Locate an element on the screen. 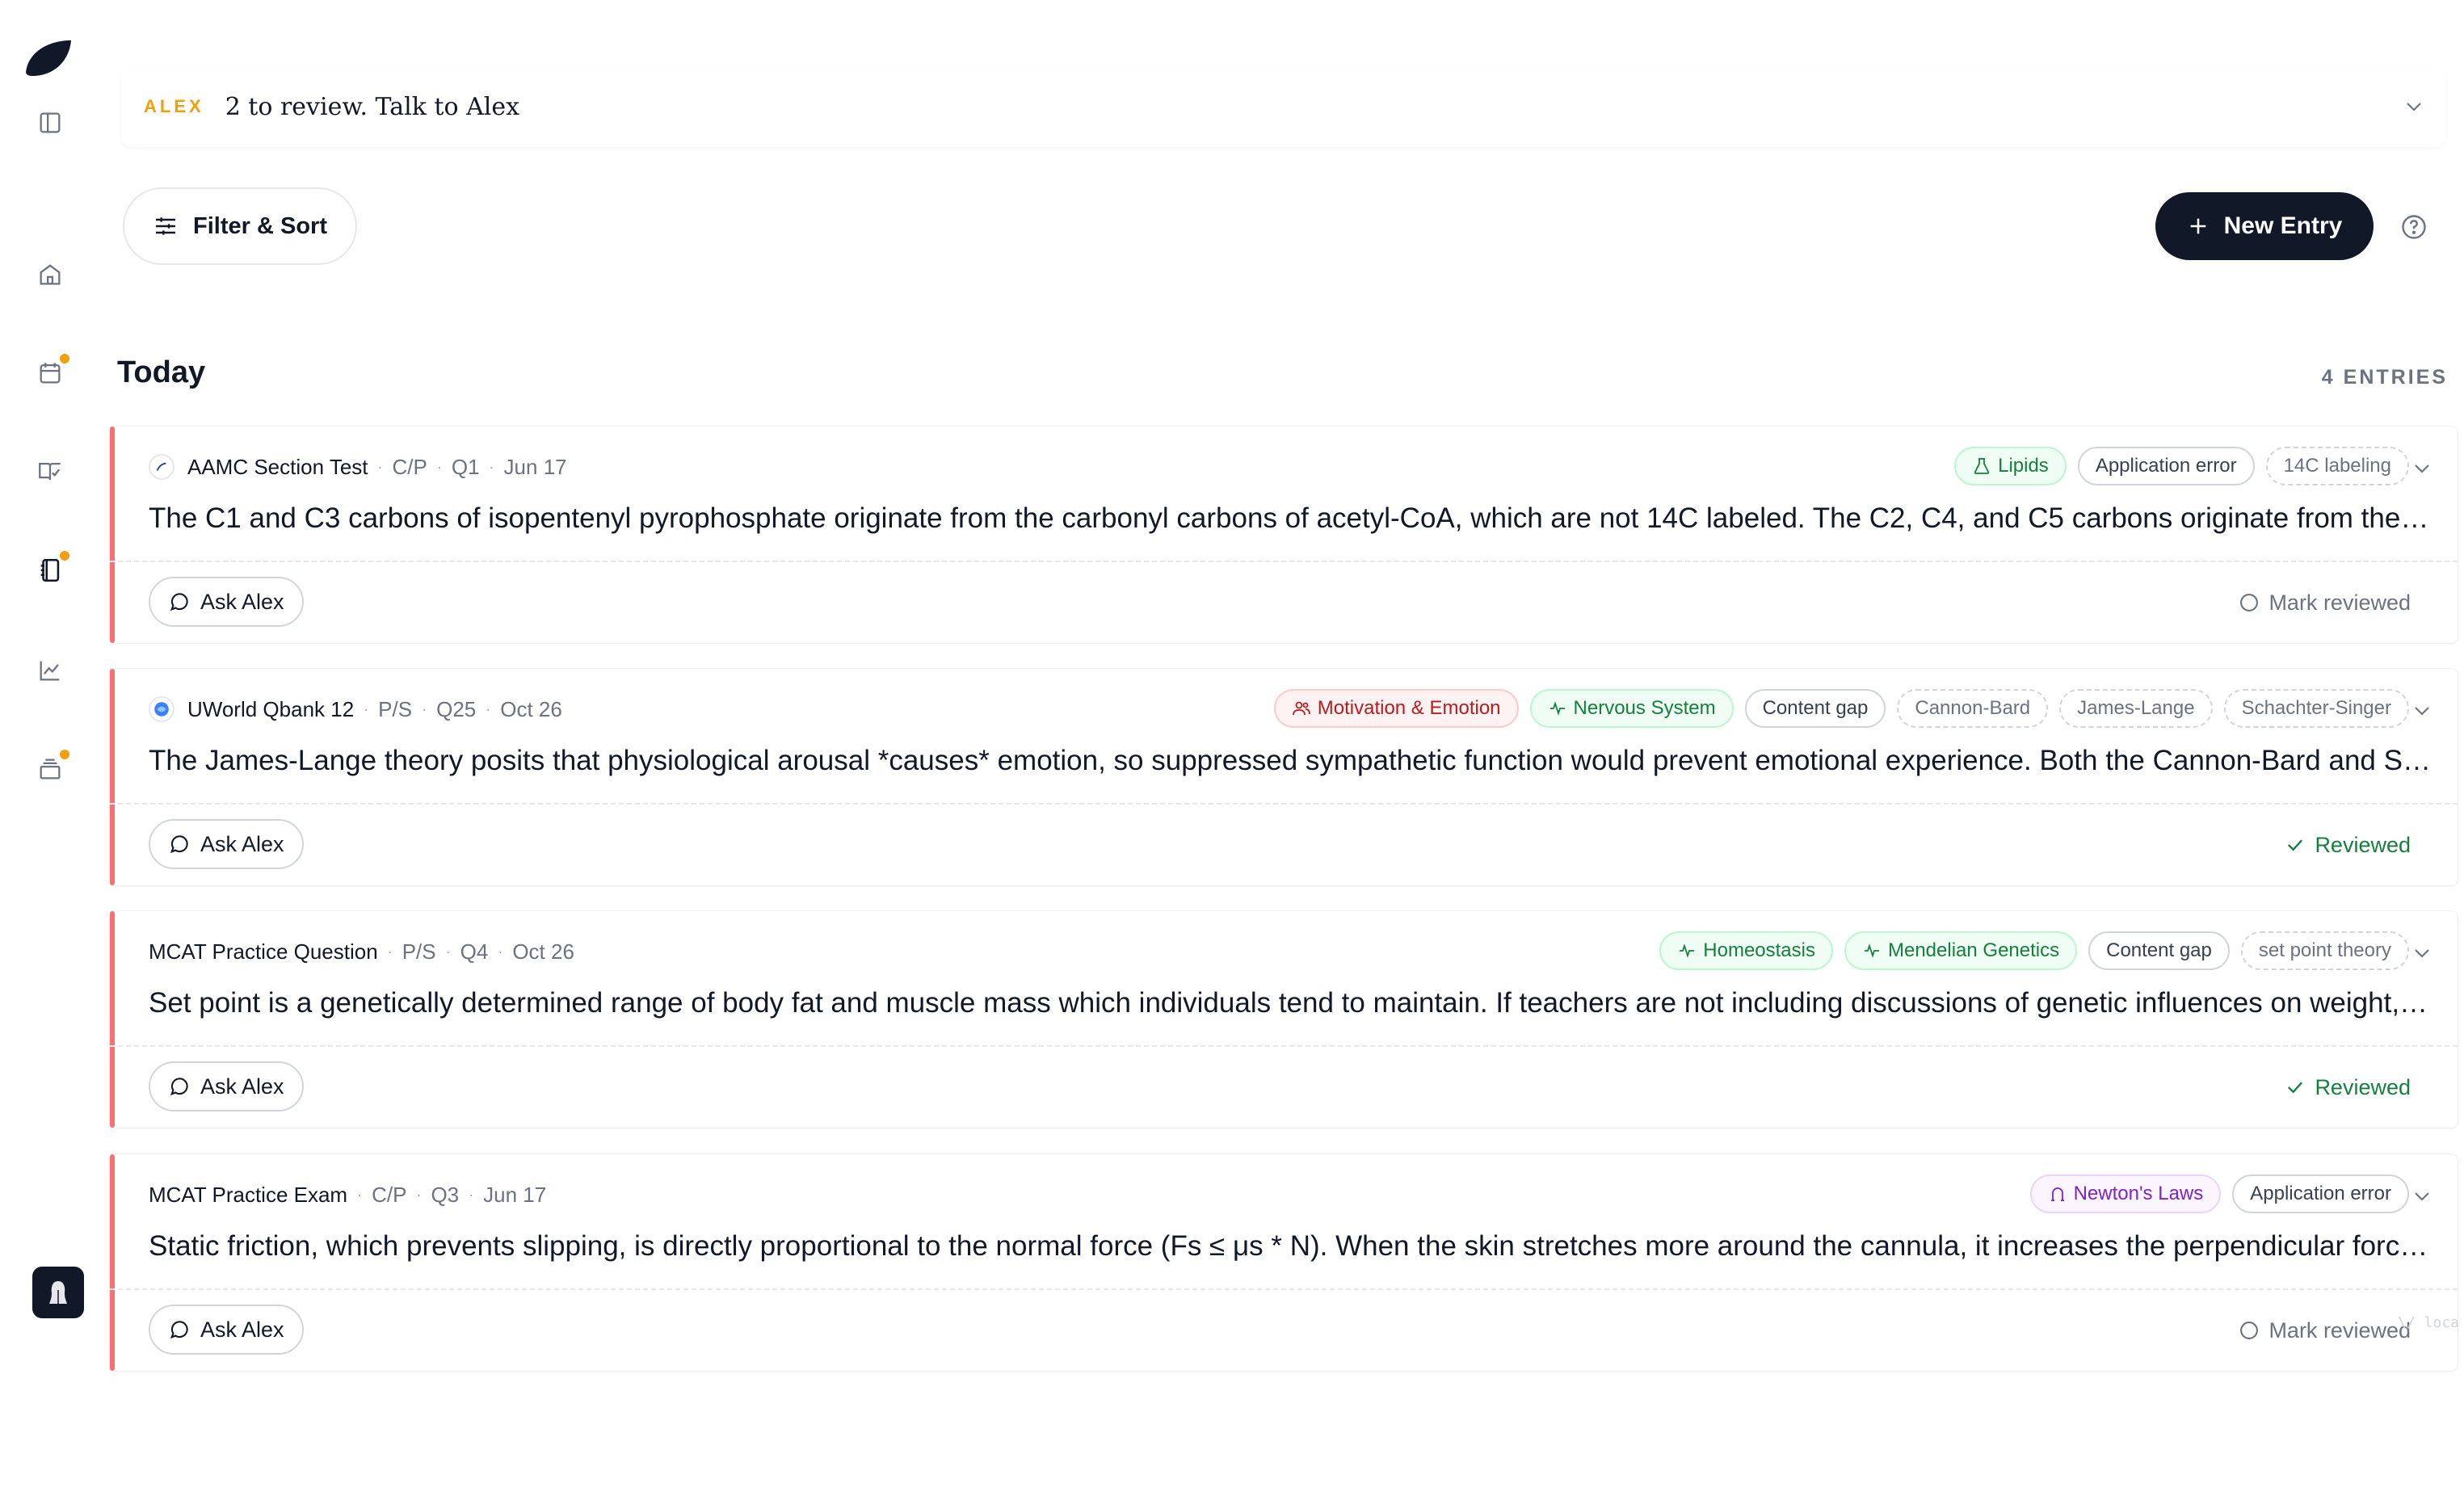 This screenshot has height=1496, width=2464. tag-chip: Mendelian Genetics is located at coordinates (1961, 950).